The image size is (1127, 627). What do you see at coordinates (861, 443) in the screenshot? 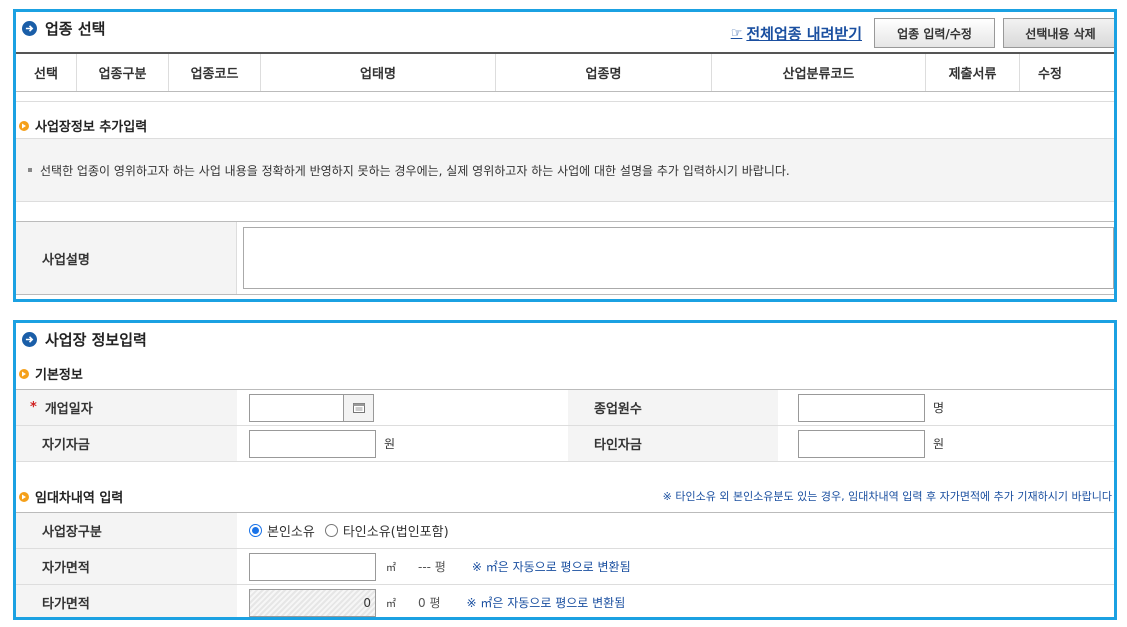
I see `other-capital-input` at bounding box center [861, 443].